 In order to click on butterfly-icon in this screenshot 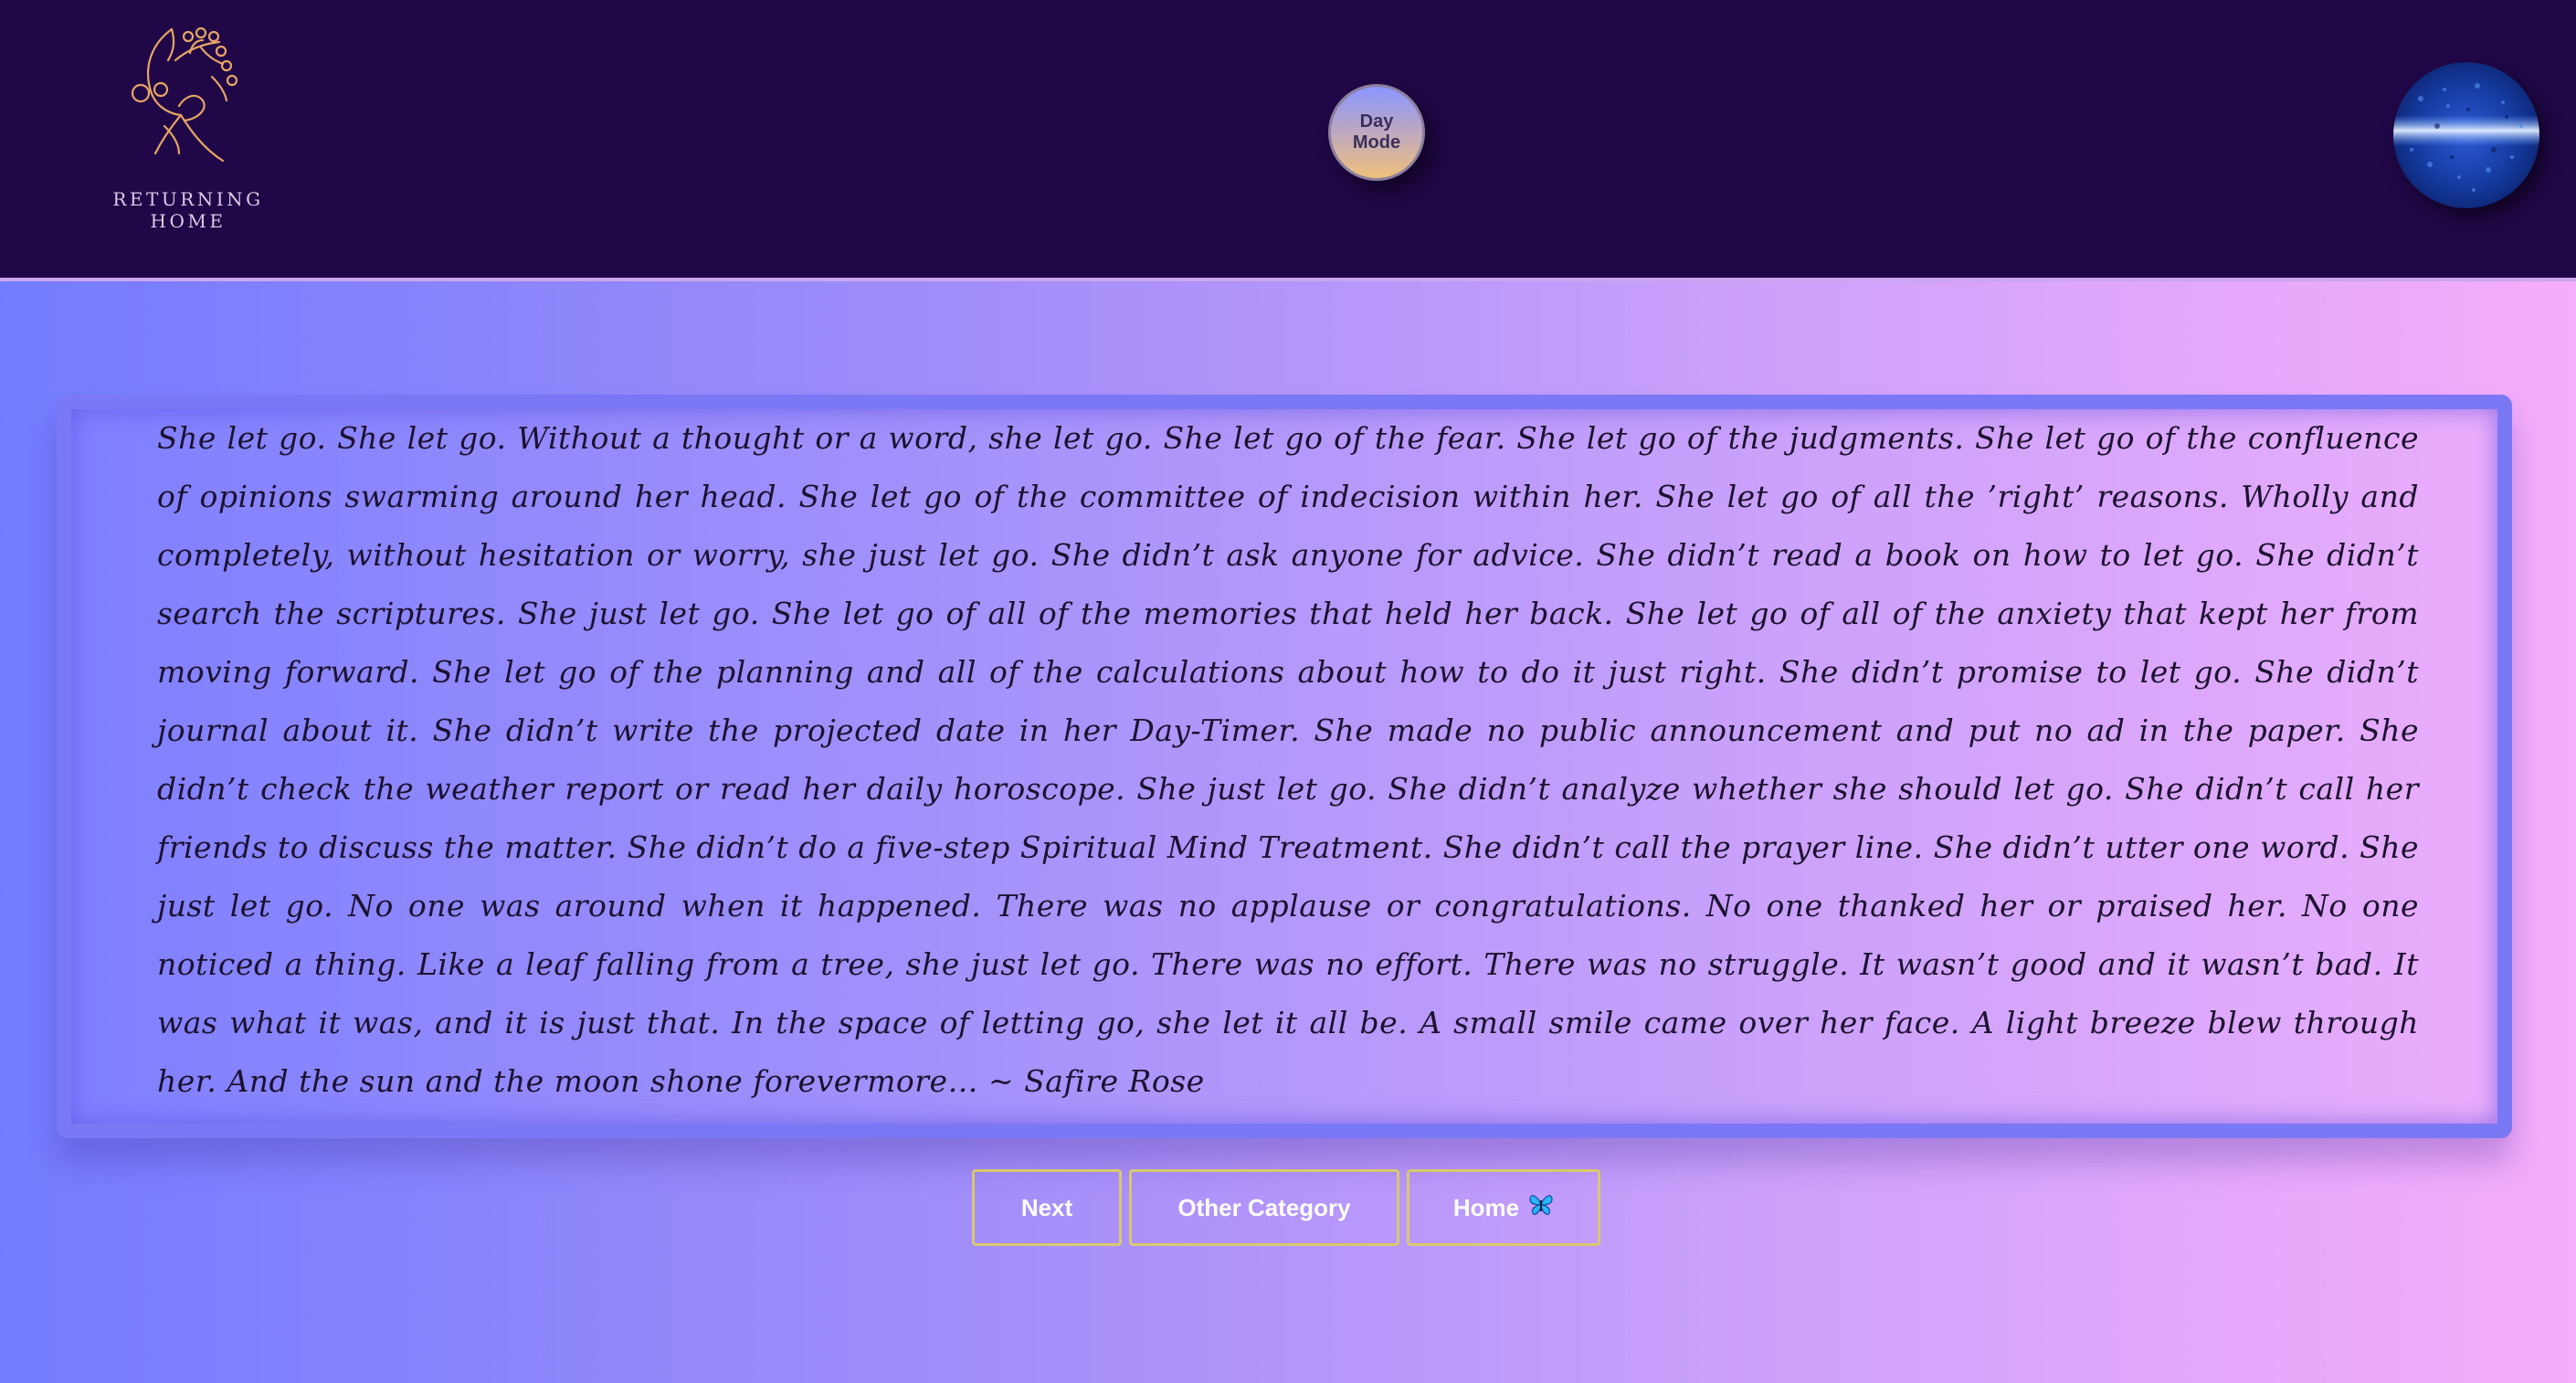, I will do `click(1541, 1208)`.